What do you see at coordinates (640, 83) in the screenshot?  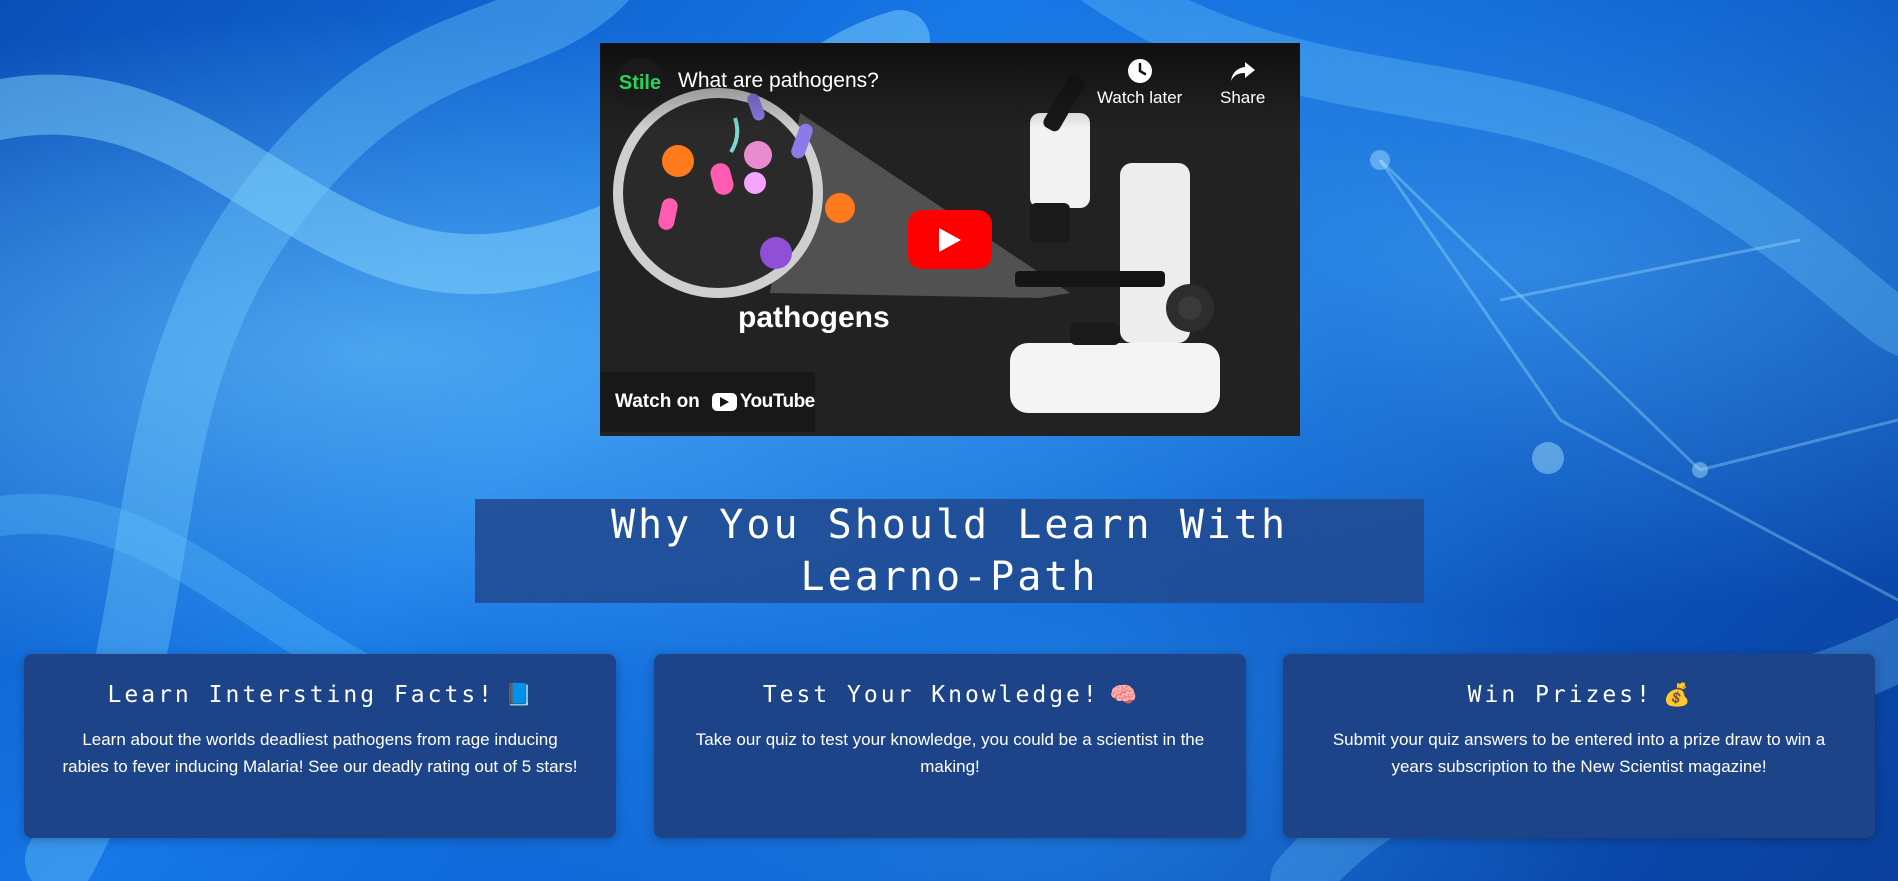 I see `channel-logo: Stile` at bounding box center [640, 83].